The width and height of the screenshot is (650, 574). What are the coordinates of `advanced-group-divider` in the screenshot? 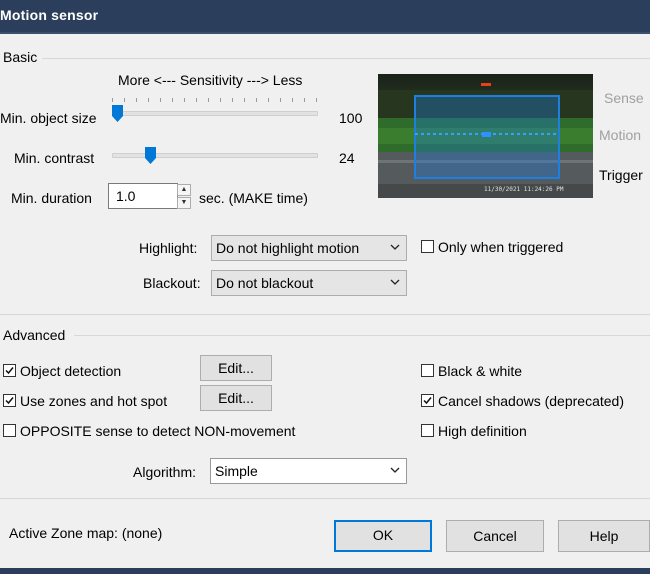 It's located at (362, 335).